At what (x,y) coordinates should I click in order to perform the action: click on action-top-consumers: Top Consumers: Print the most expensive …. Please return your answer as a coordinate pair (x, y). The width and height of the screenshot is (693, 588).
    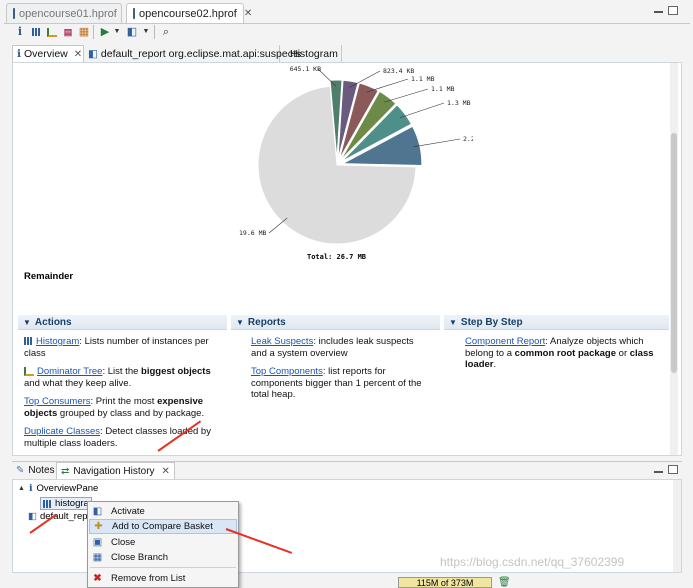
    Looking at the image, I should click on (124, 407).